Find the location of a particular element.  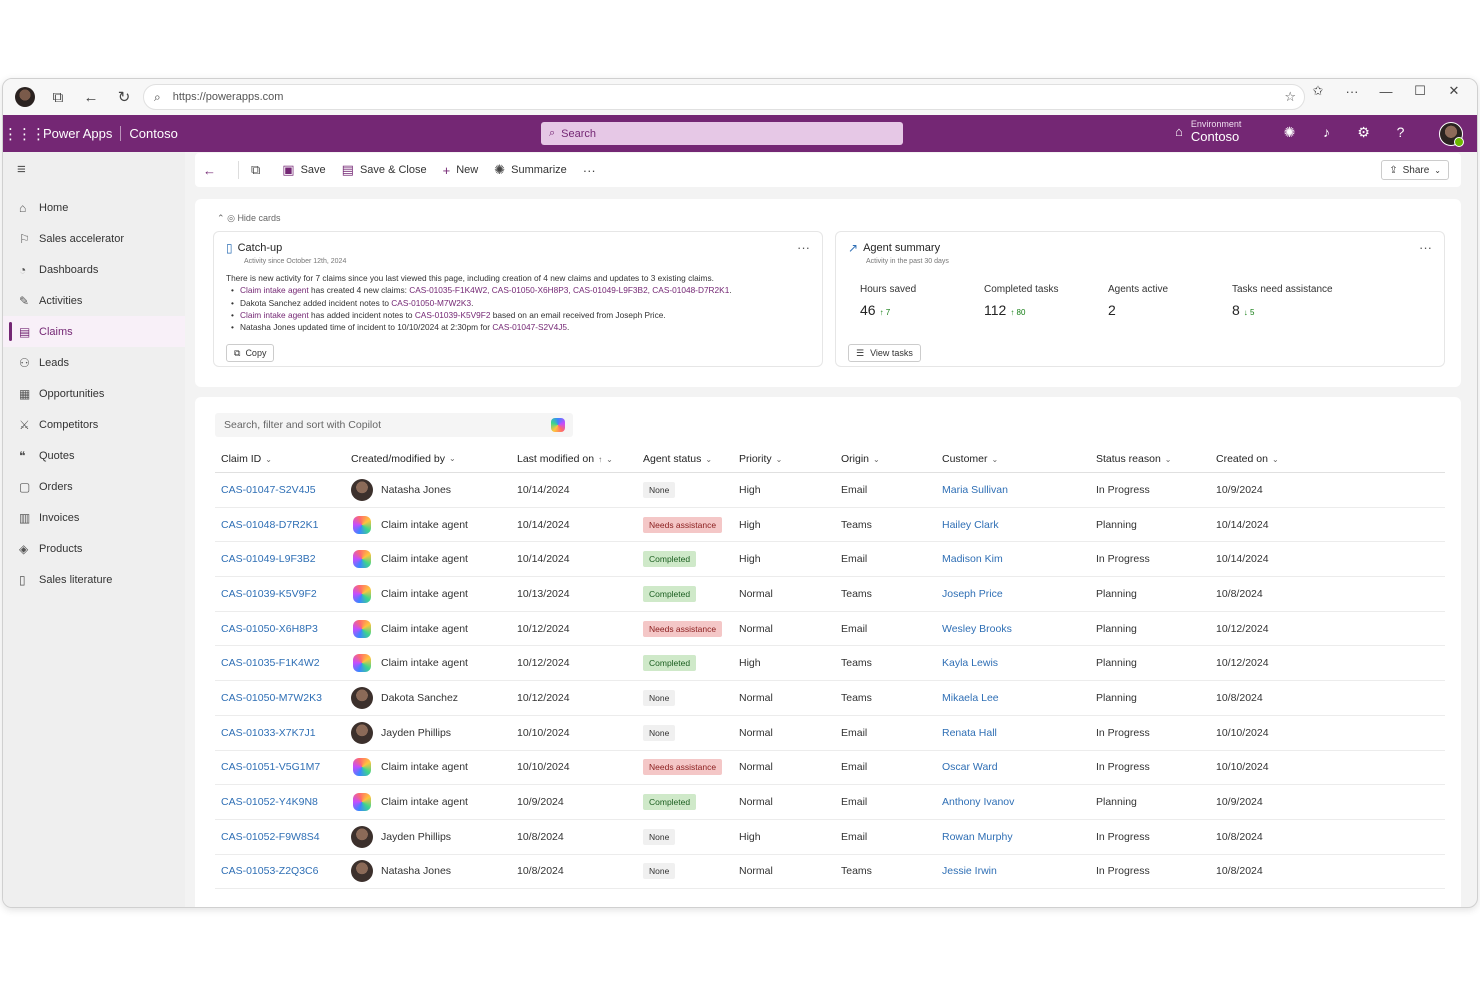

column-header-origin: Origin ⌄ is located at coordinates (891, 459).